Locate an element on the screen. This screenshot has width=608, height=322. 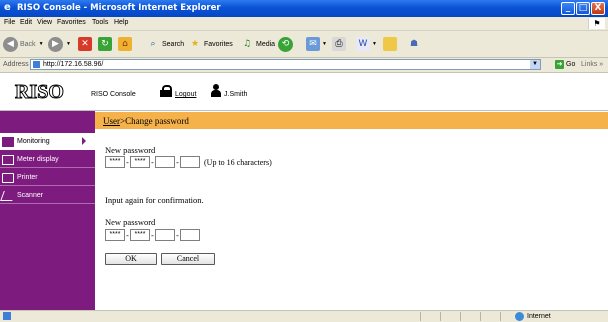
back-arrow-icon: ◀ is located at coordinates (10, 44).